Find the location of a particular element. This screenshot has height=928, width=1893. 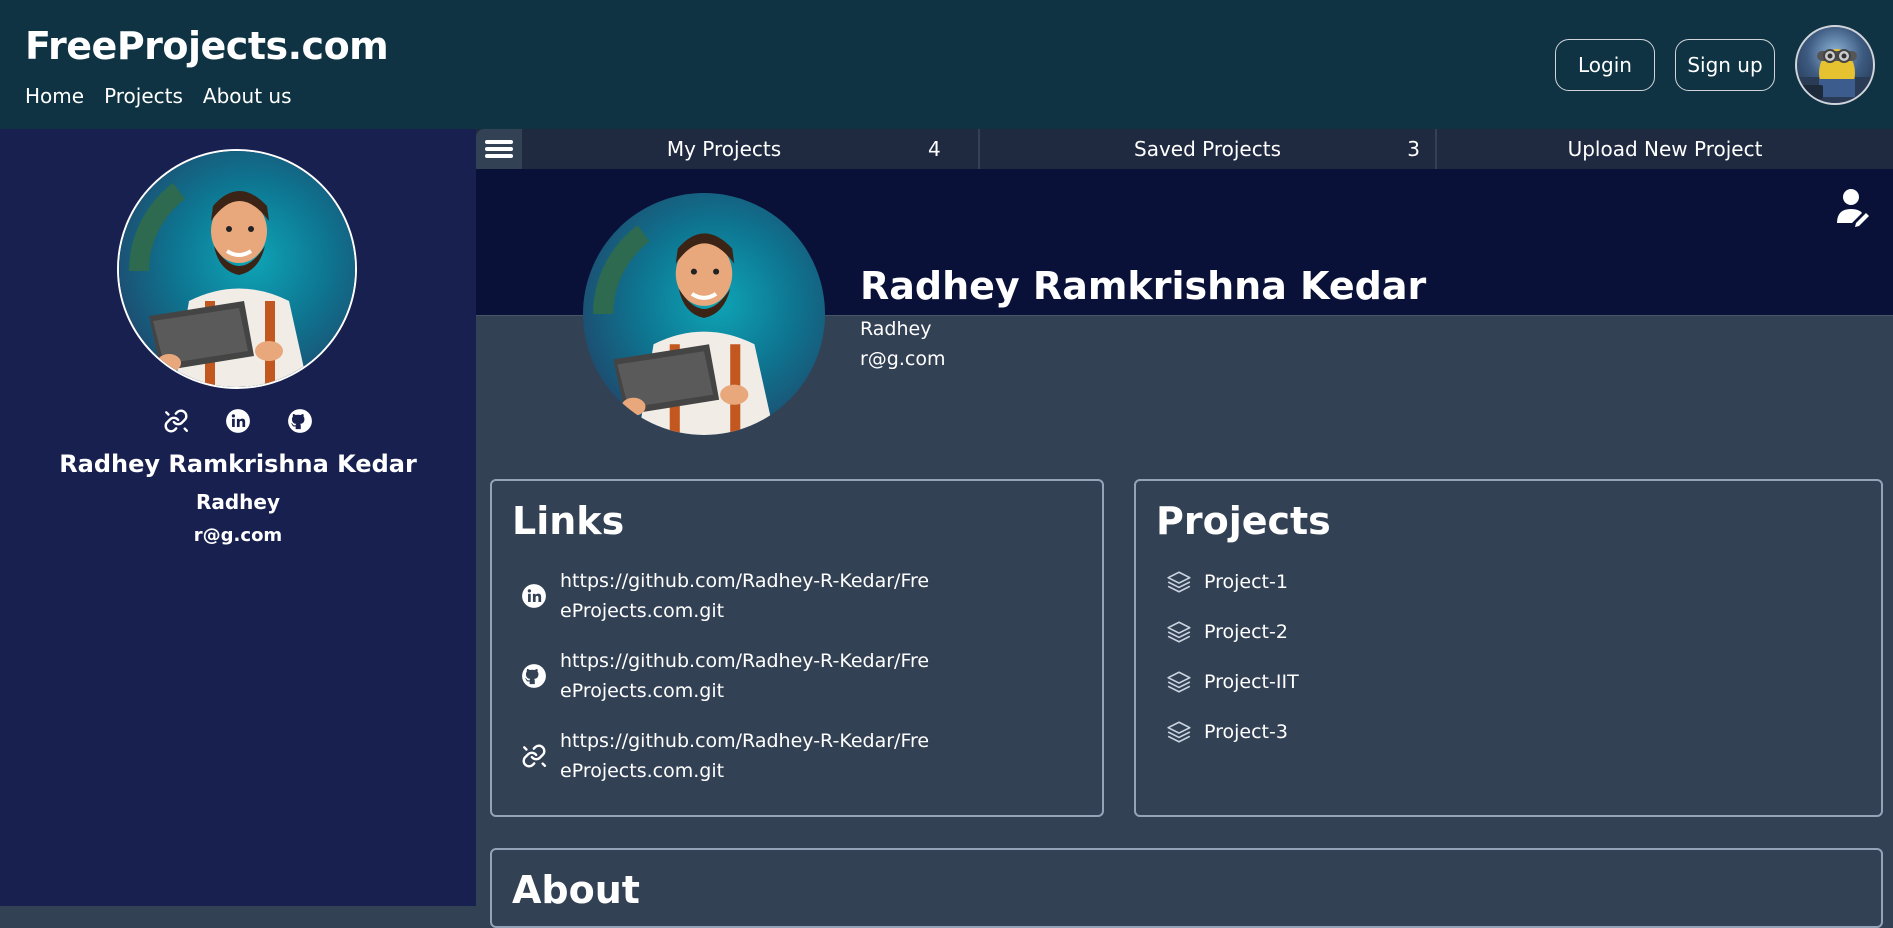

social-icons is located at coordinates (238, 421).